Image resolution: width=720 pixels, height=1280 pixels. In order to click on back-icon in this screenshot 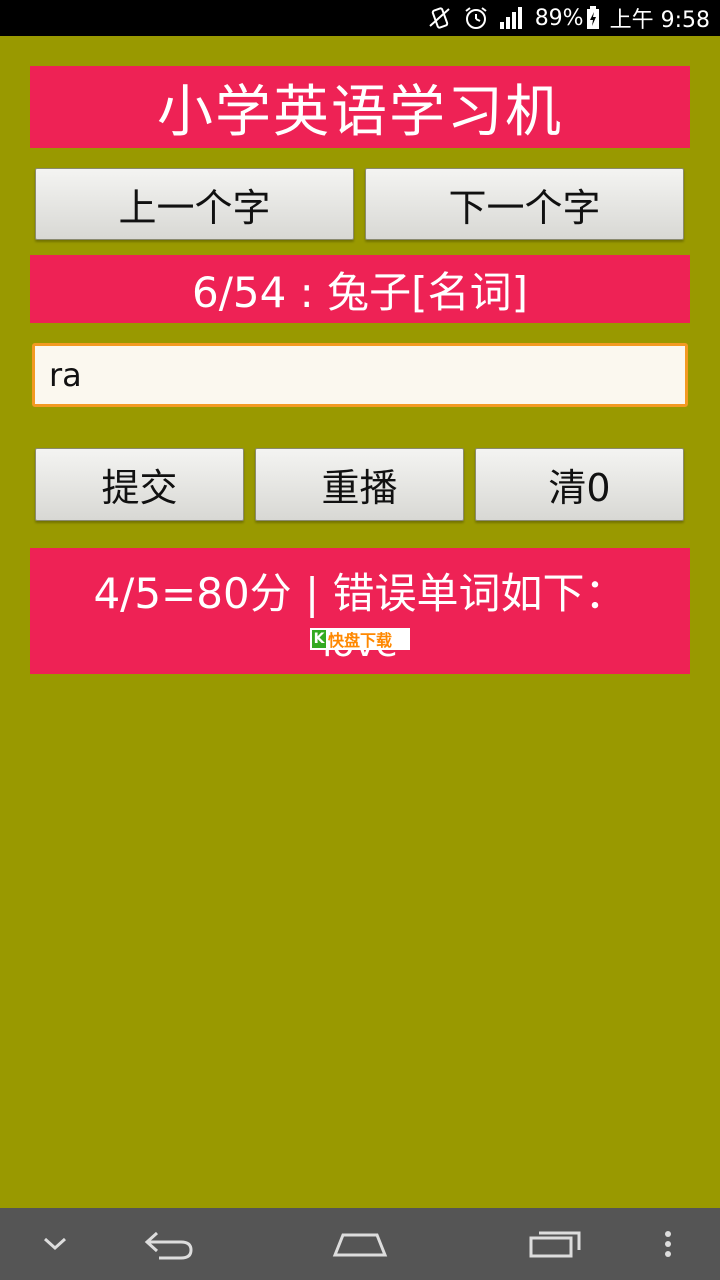, I will do `click(170, 1244)`.